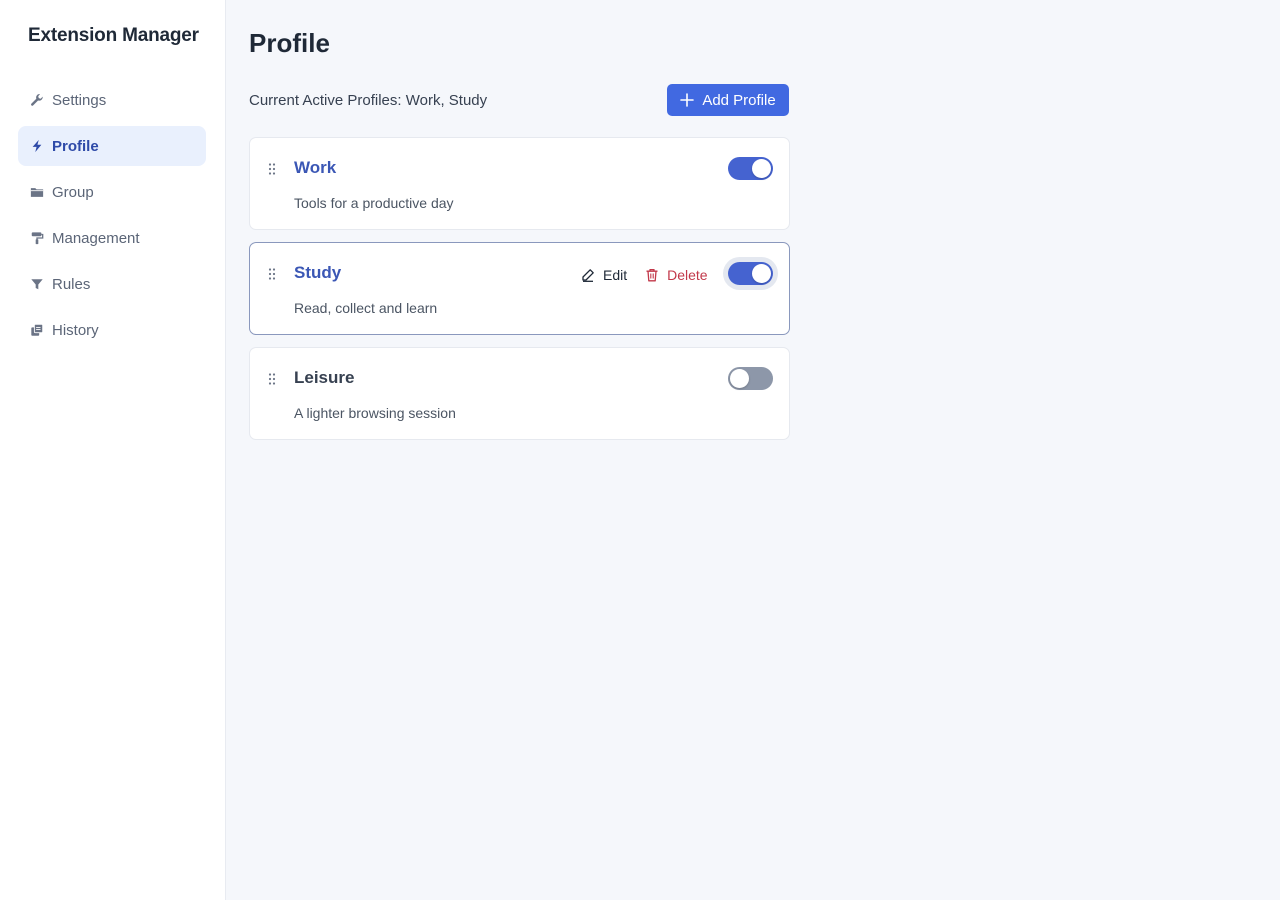 The width and height of the screenshot is (1280, 900). What do you see at coordinates (368, 100) in the screenshot?
I see `active-profiles-text: Current Active Profiles: Work, Study` at bounding box center [368, 100].